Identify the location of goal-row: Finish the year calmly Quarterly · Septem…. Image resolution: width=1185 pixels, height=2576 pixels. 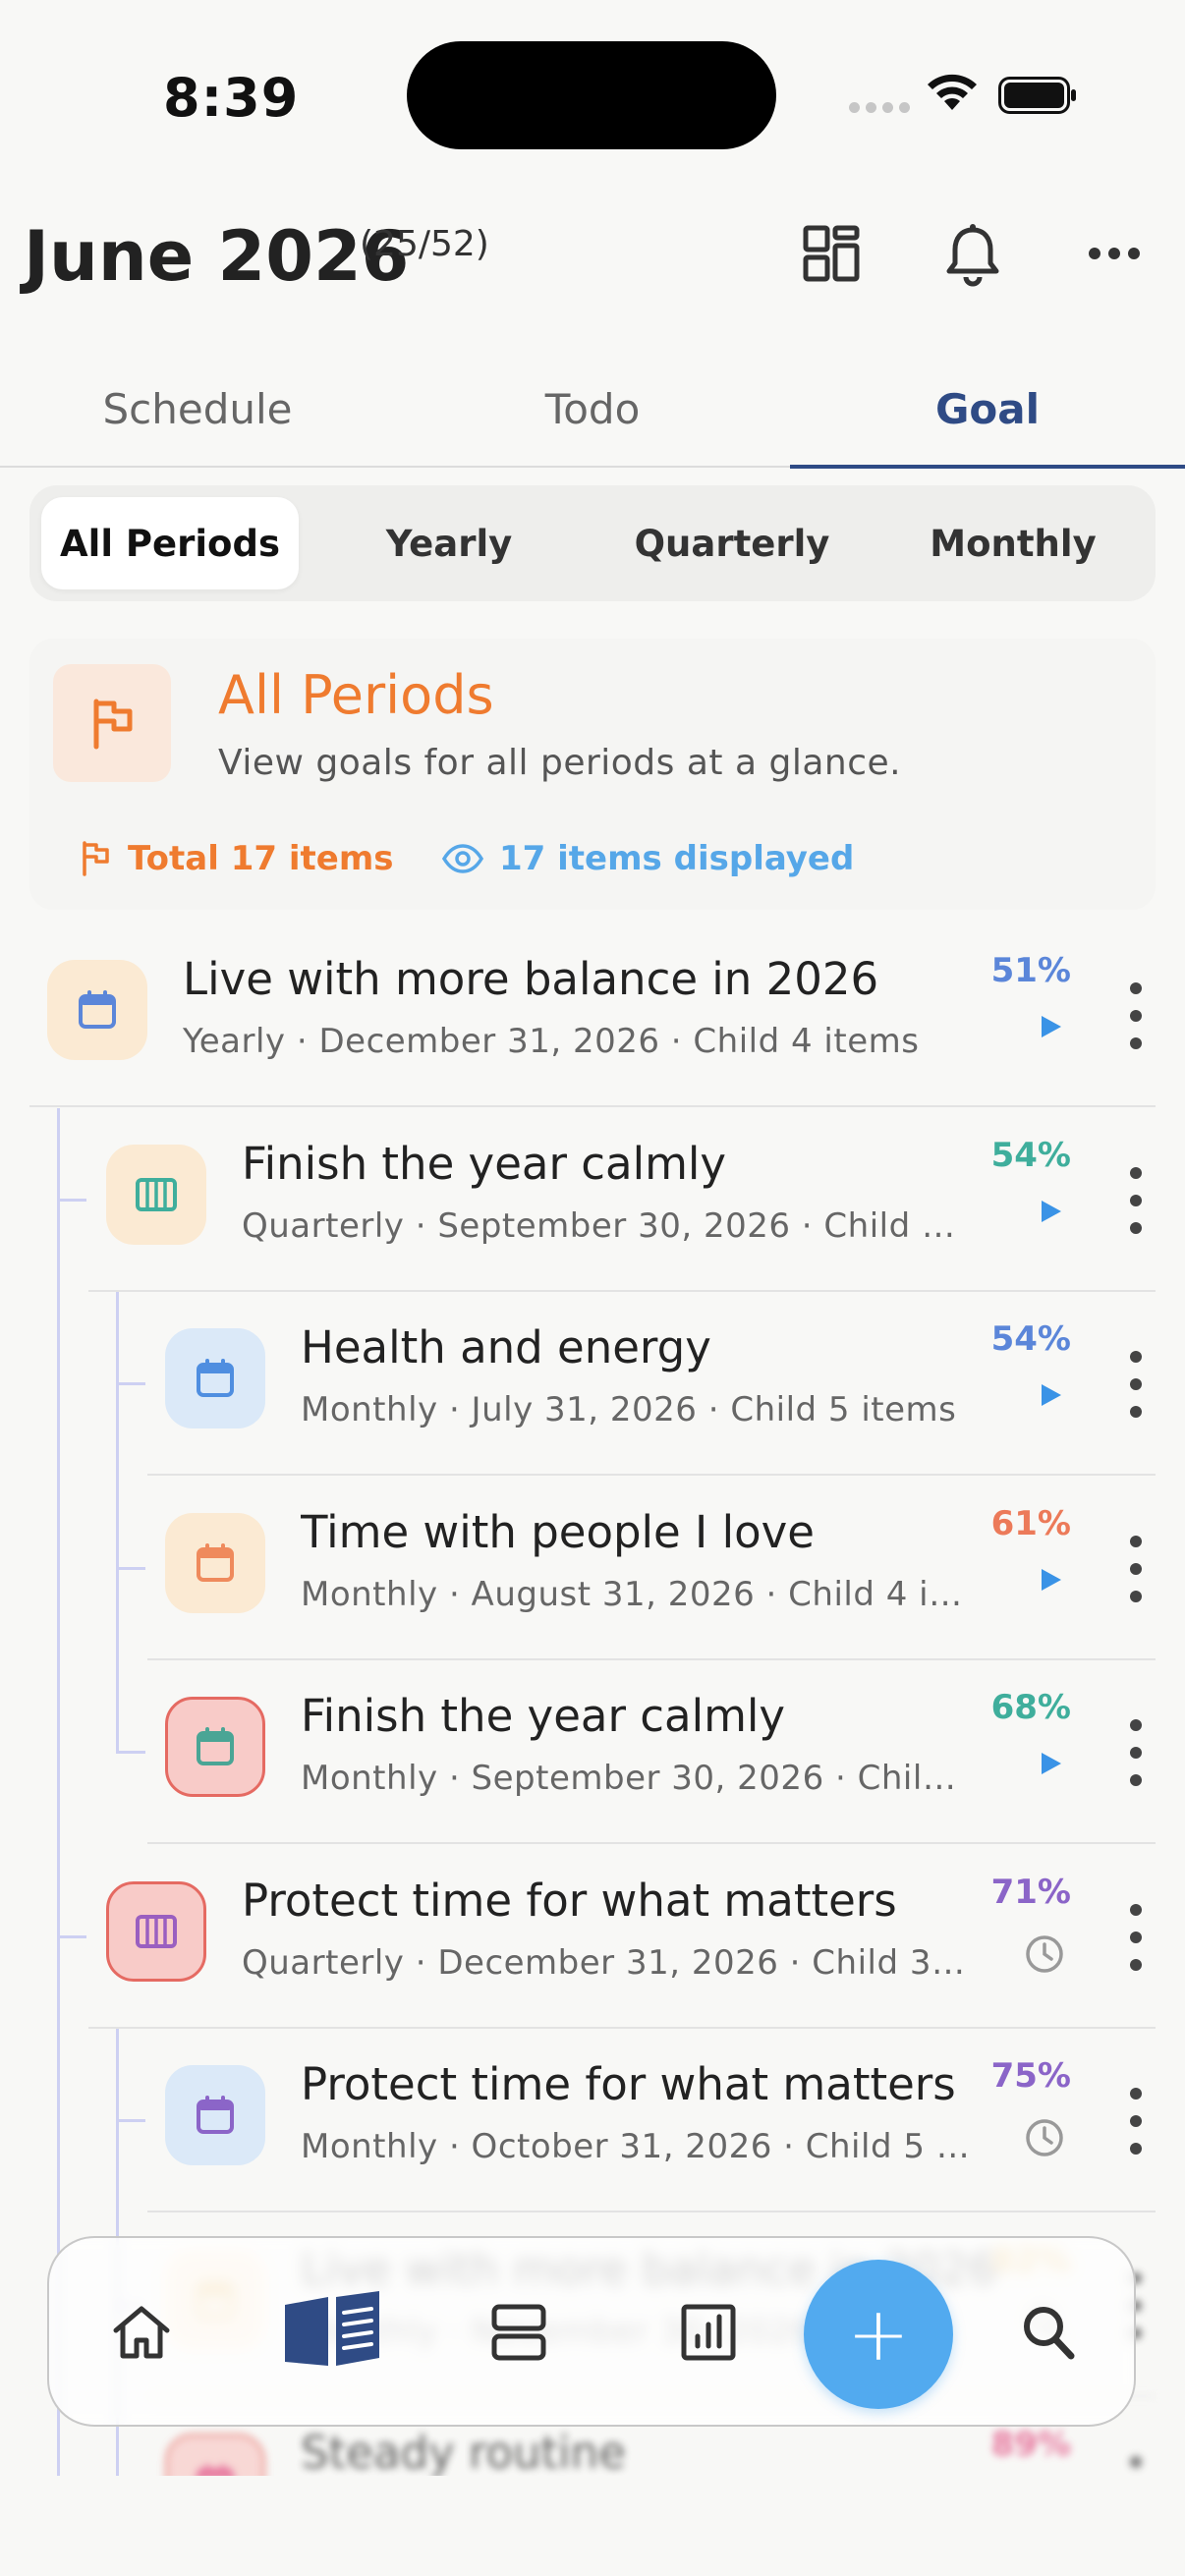
(592, 1200).